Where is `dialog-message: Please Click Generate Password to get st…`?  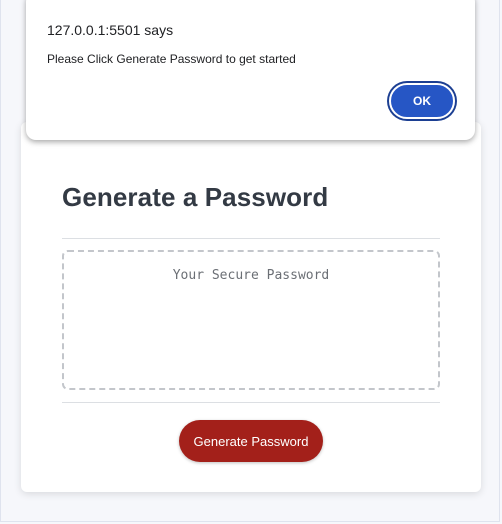
dialog-message: Please Click Generate Password to get st… is located at coordinates (171, 59).